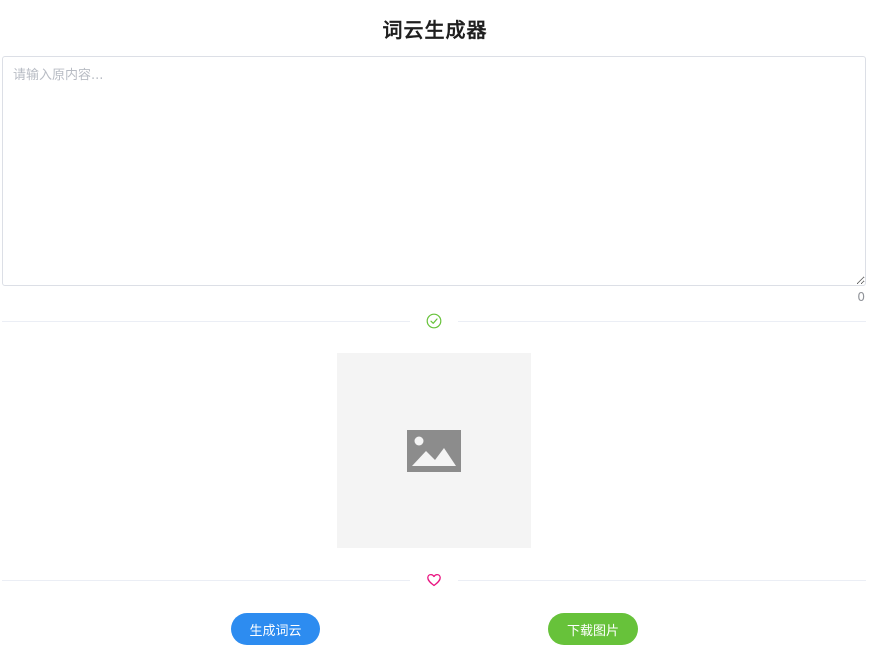  I want to click on image-placeholder-icon, so click(434, 450).